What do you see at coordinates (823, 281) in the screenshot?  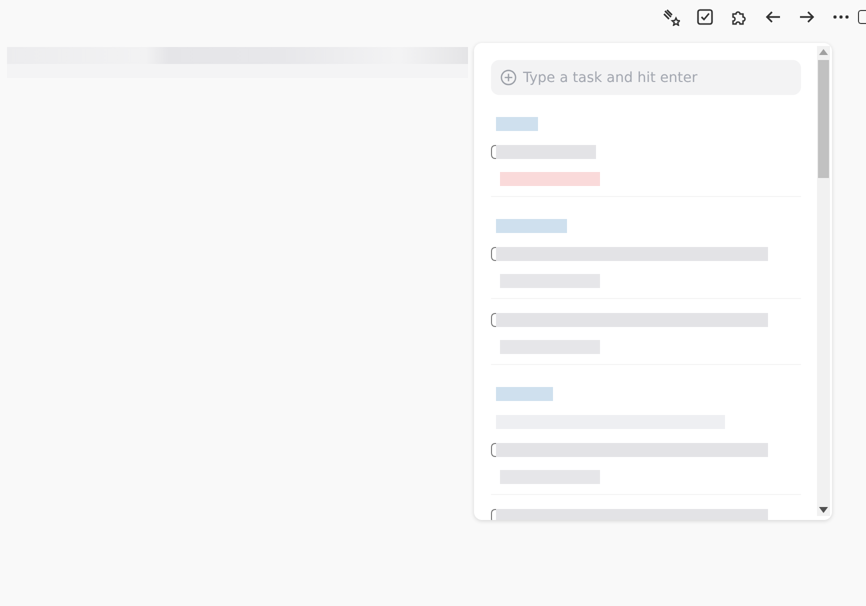 I see `scrollbar` at bounding box center [823, 281].